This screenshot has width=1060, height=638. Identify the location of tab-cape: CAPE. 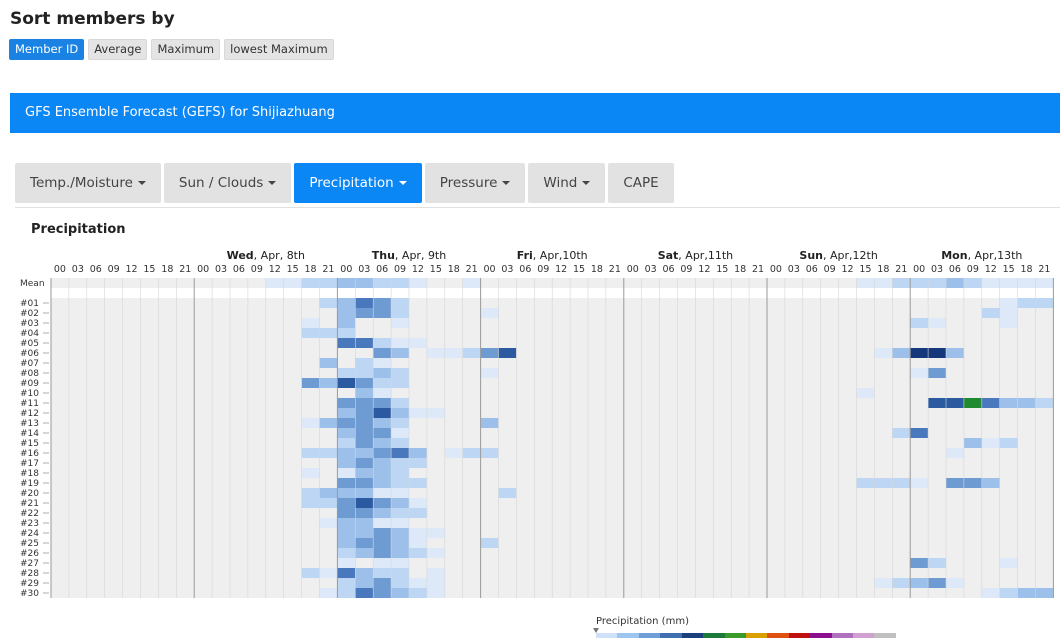
(641, 183).